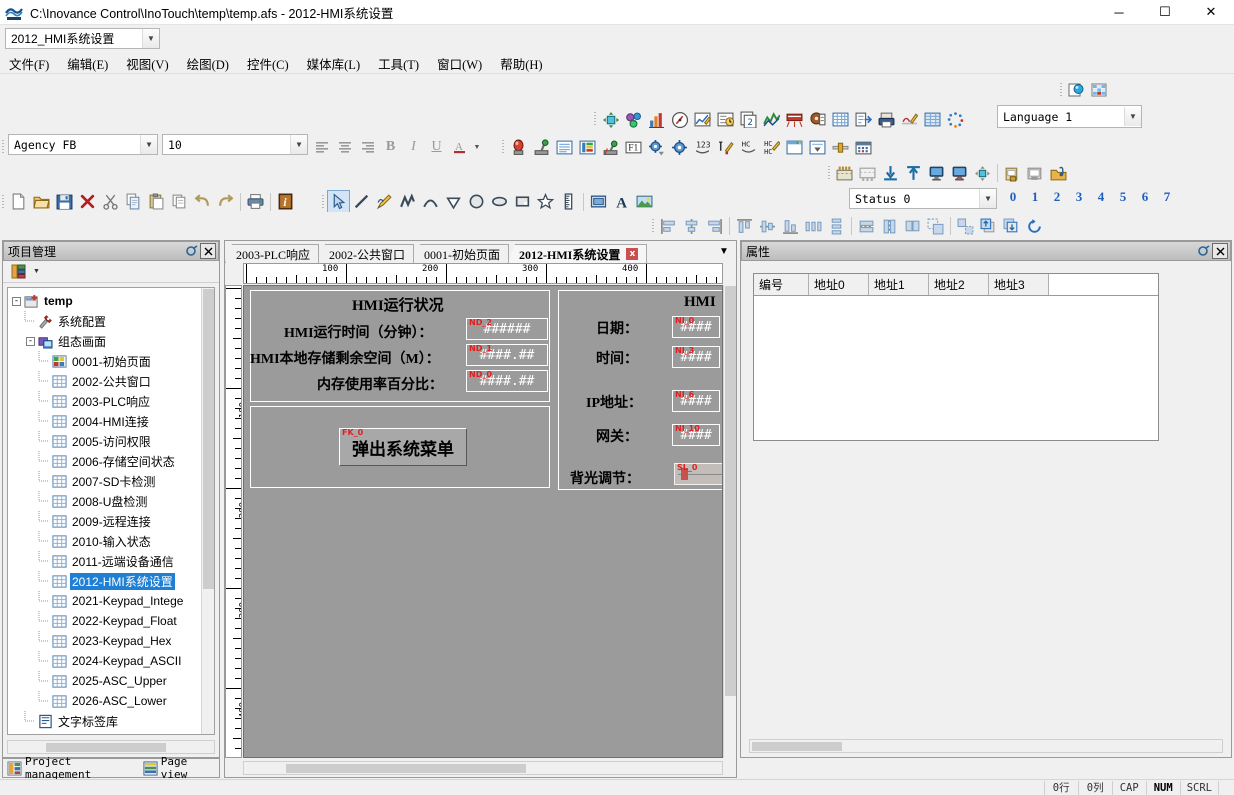 The height and width of the screenshot is (795, 1234). I want to click on print-icon, so click(886, 119).